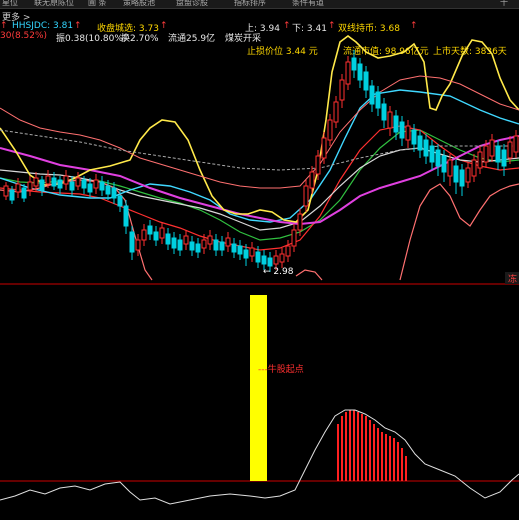 The width and height of the screenshot is (519, 520). I want to click on low-price-label: ← 2.98, so click(278, 272).